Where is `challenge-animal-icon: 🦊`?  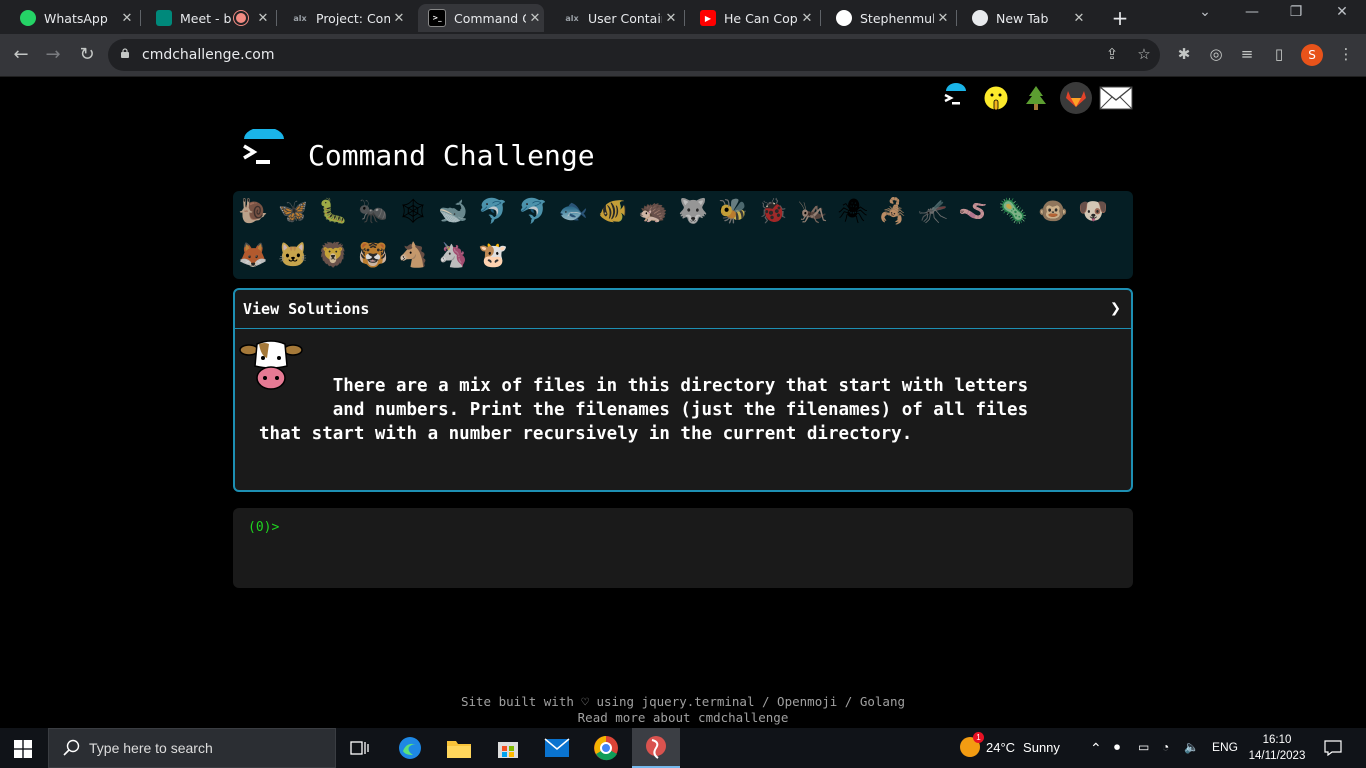
challenge-animal-icon: 🦊 is located at coordinates (253, 255).